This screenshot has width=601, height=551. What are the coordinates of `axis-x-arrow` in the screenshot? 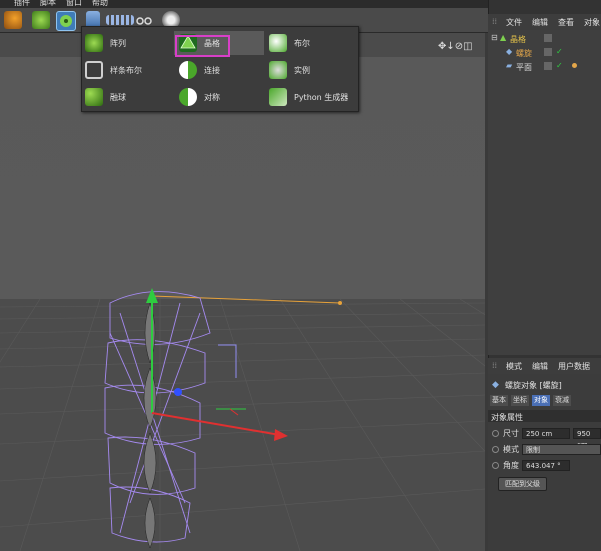 It's located at (281, 435).